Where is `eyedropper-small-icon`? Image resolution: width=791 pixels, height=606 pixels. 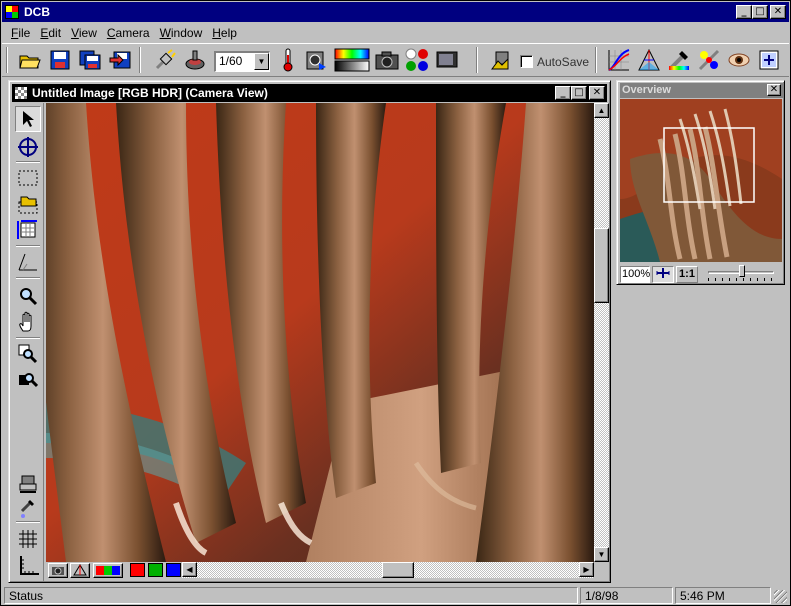 eyedropper-small-icon is located at coordinates (27, 509).